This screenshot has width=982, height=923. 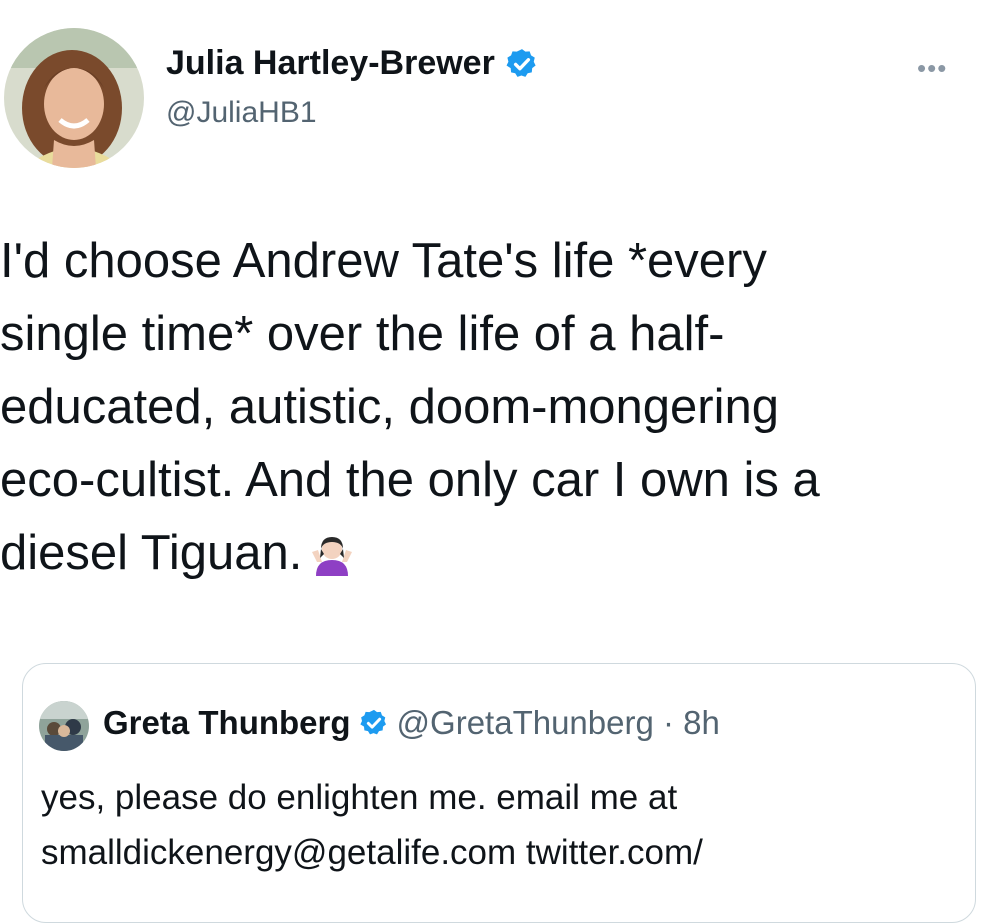 What do you see at coordinates (74, 98) in the screenshot?
I see `tweet-author-avatar` at bounding box center [74, 98].